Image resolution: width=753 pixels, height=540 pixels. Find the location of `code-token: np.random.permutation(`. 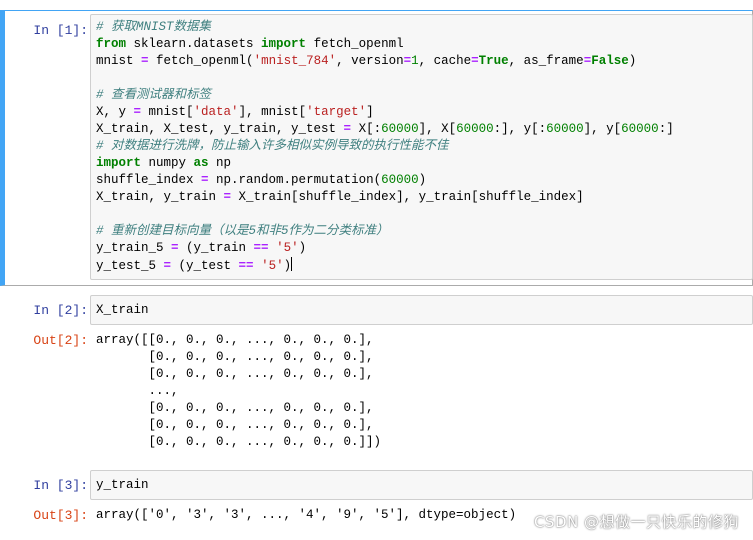

code-token: np.random.permutation( is located at coordinates (295, 180).